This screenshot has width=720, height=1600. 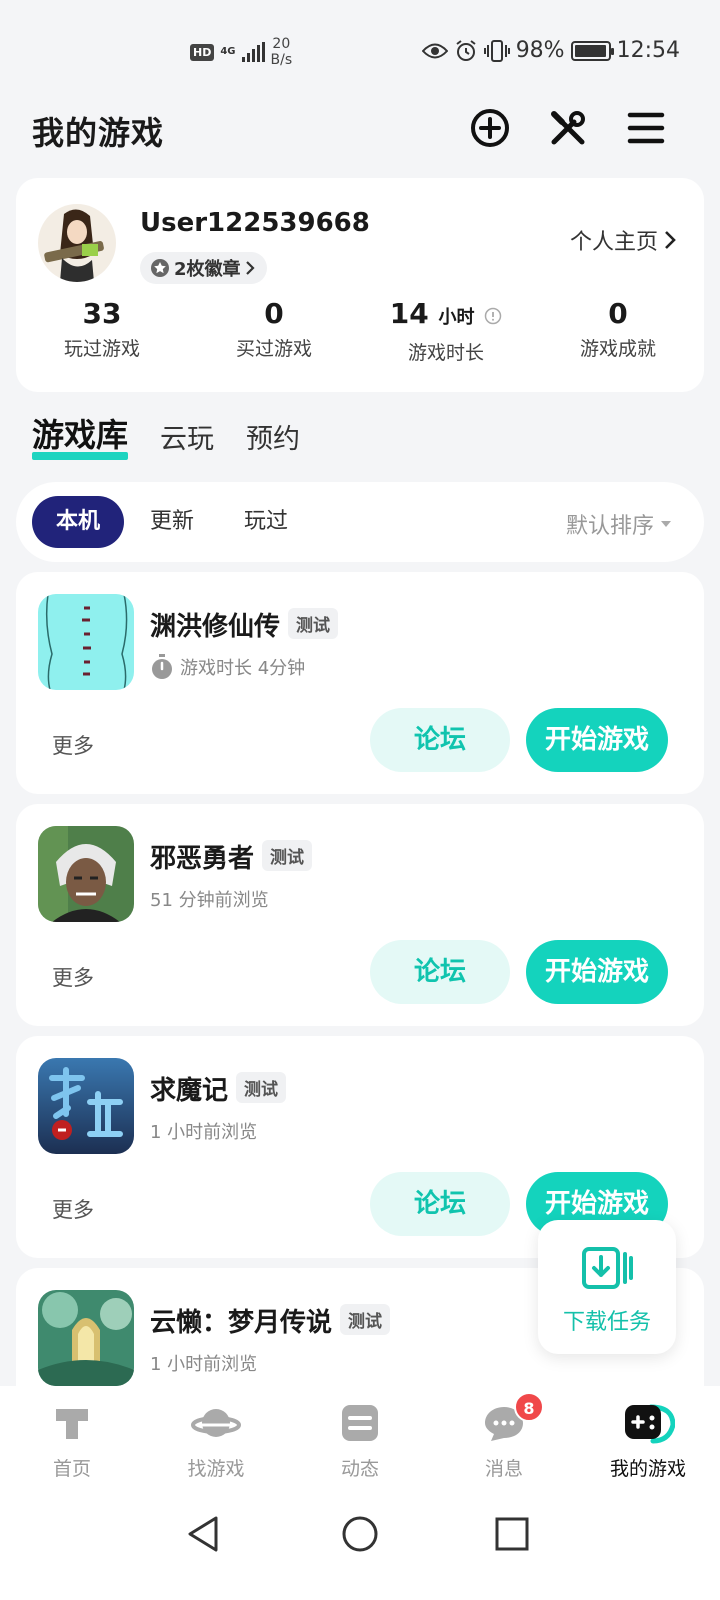 What do you see at coordinates (228, 51) in the screenshot?
I see `network-type: 4G` at bounding box center [228, 51].